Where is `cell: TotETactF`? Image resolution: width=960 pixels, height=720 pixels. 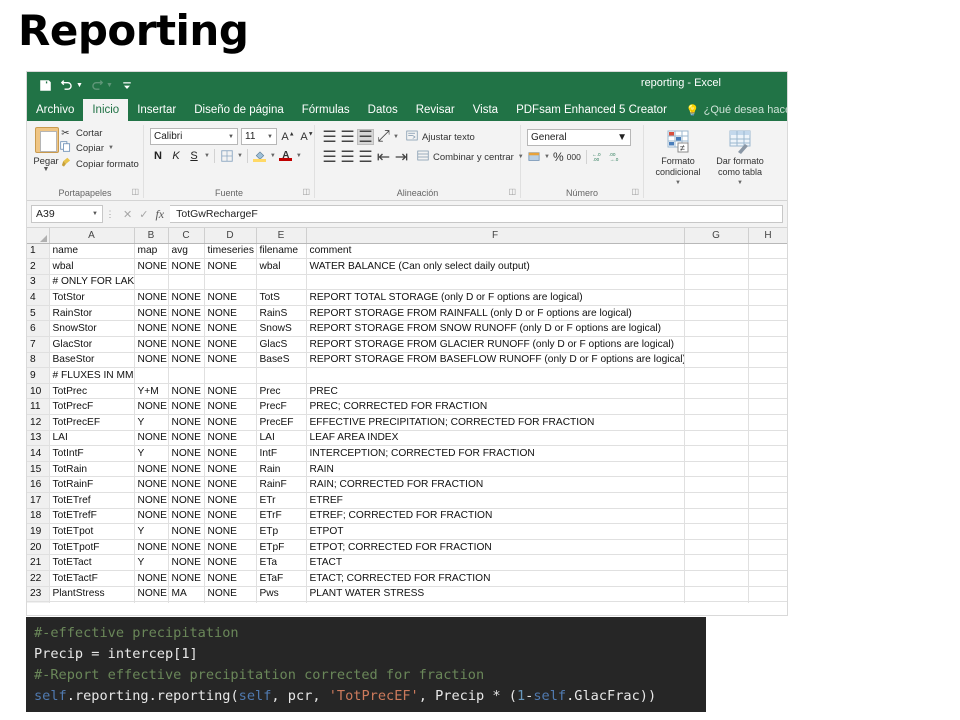 cell: TotETactF is located at coordinates (92, 578).